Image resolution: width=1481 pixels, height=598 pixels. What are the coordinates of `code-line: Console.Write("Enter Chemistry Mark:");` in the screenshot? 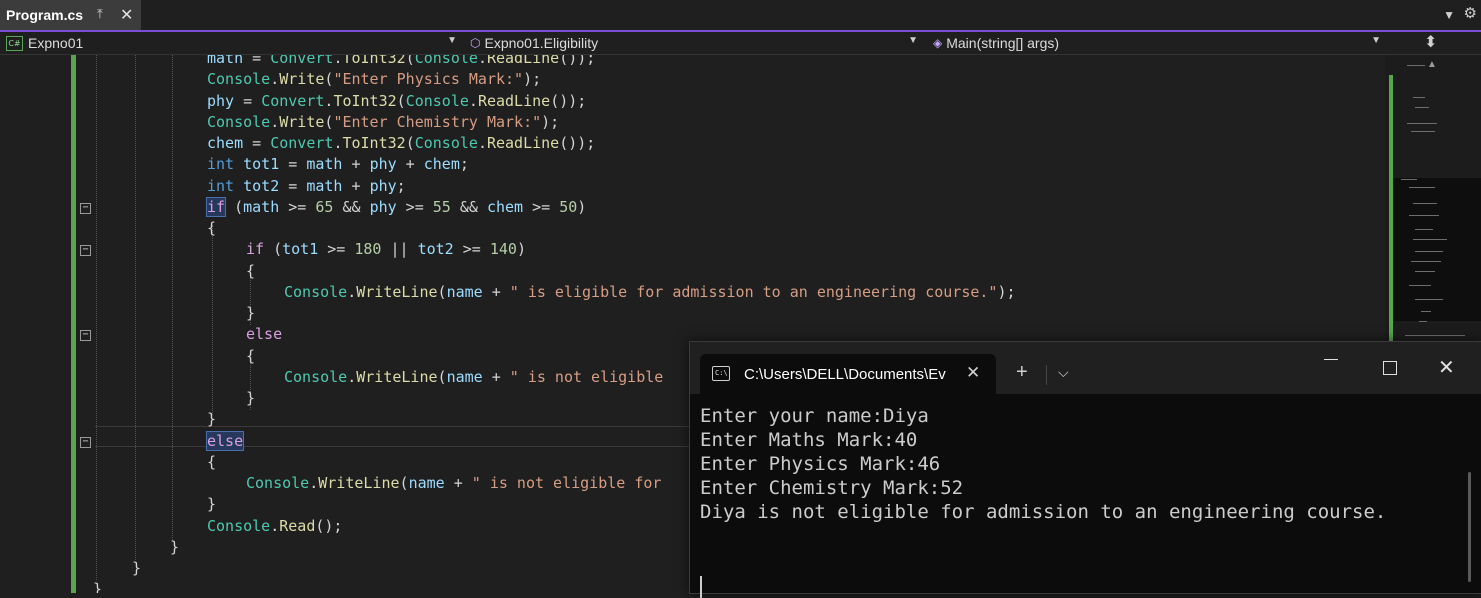 It's located at (383, 122).